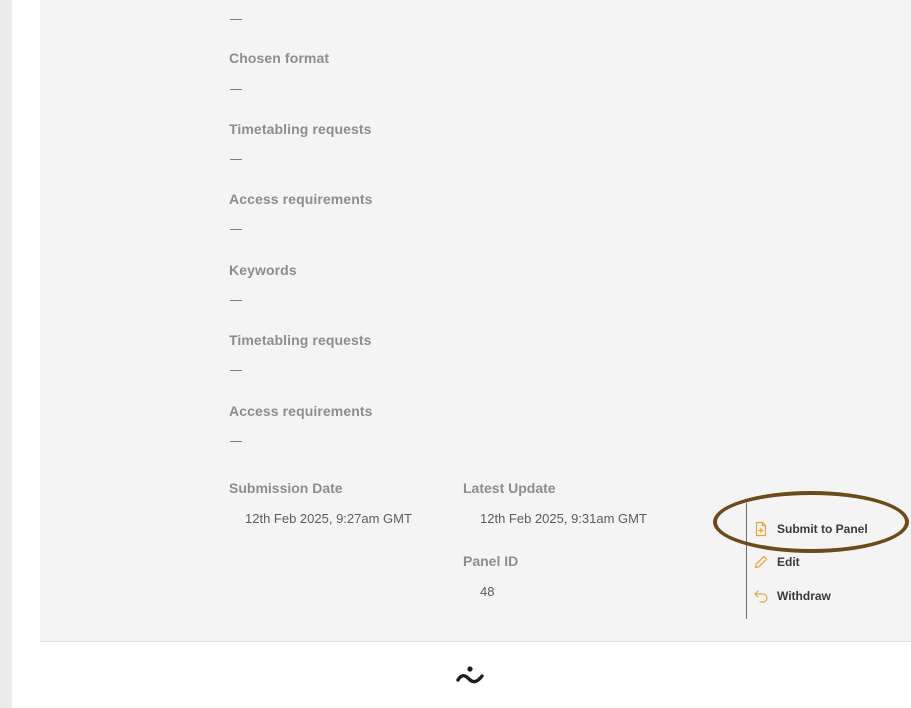  What do you see at coordinates (491, 561) in the screenshot?
I see `panel-id-label: Panel ID` at bounding box center [491, 561].